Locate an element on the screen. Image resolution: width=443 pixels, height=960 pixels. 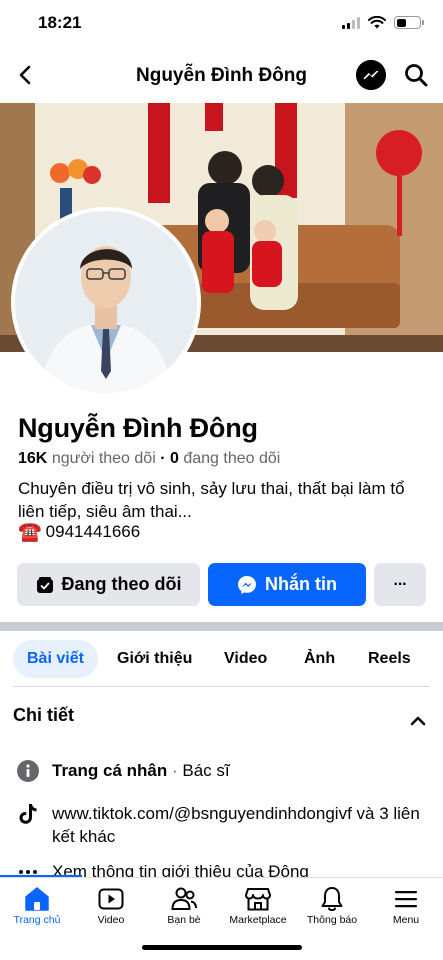
profile-avatar is located at coordinates (106, 302).